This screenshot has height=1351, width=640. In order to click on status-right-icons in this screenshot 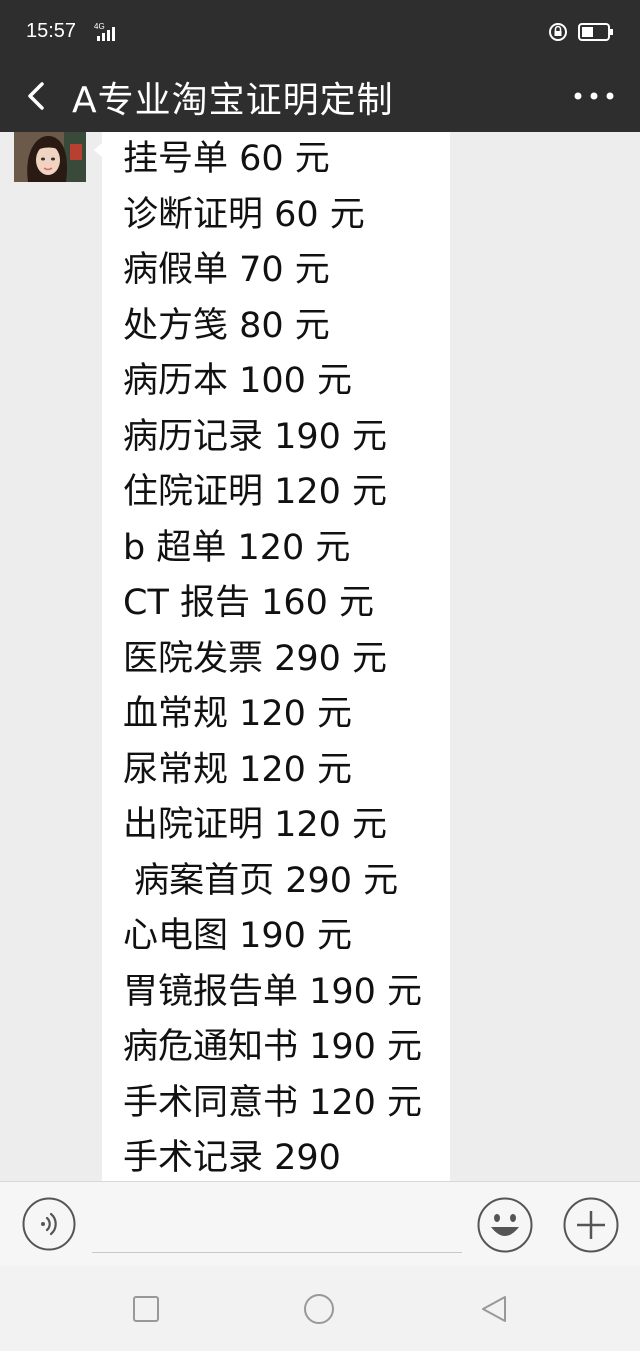, I will do `click(581, 32)`.